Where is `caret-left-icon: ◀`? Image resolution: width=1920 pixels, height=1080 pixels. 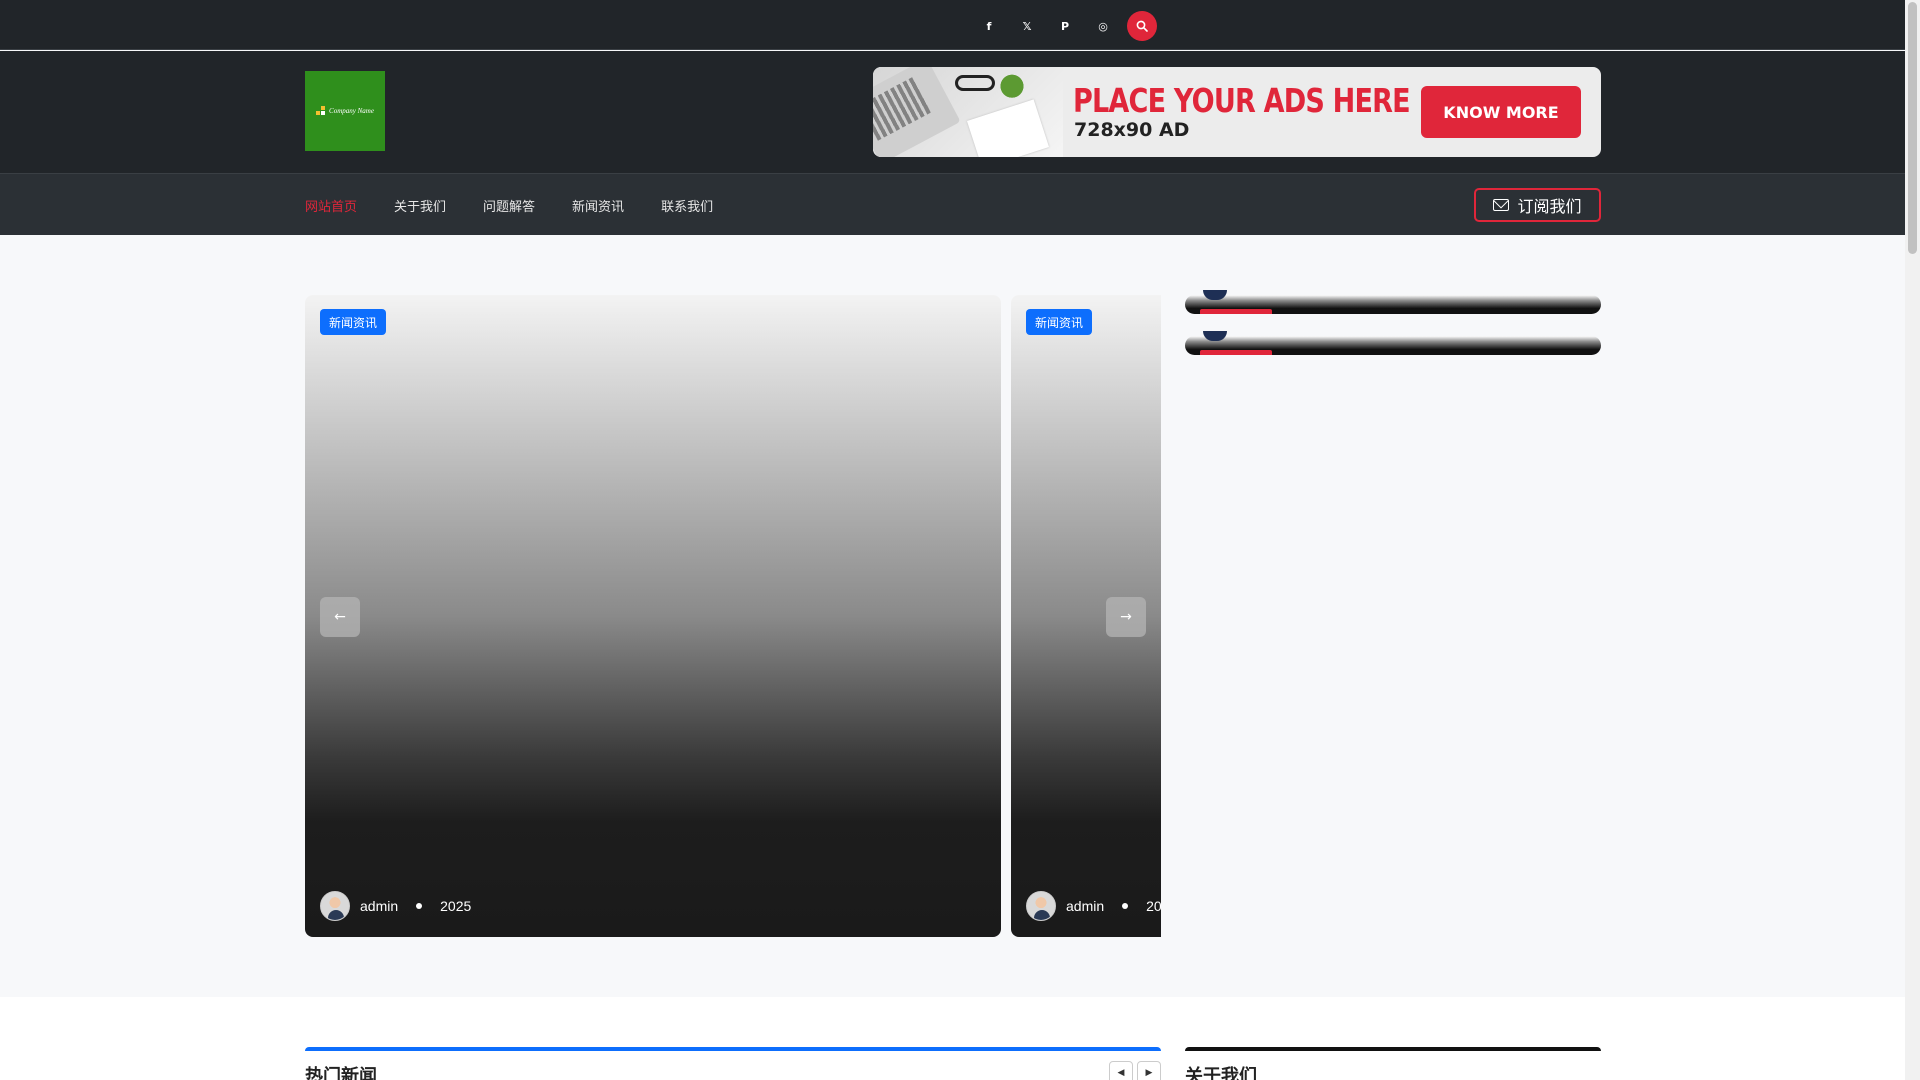 caret-left-icon: ◀ is located at coordinates (1121, 1070).